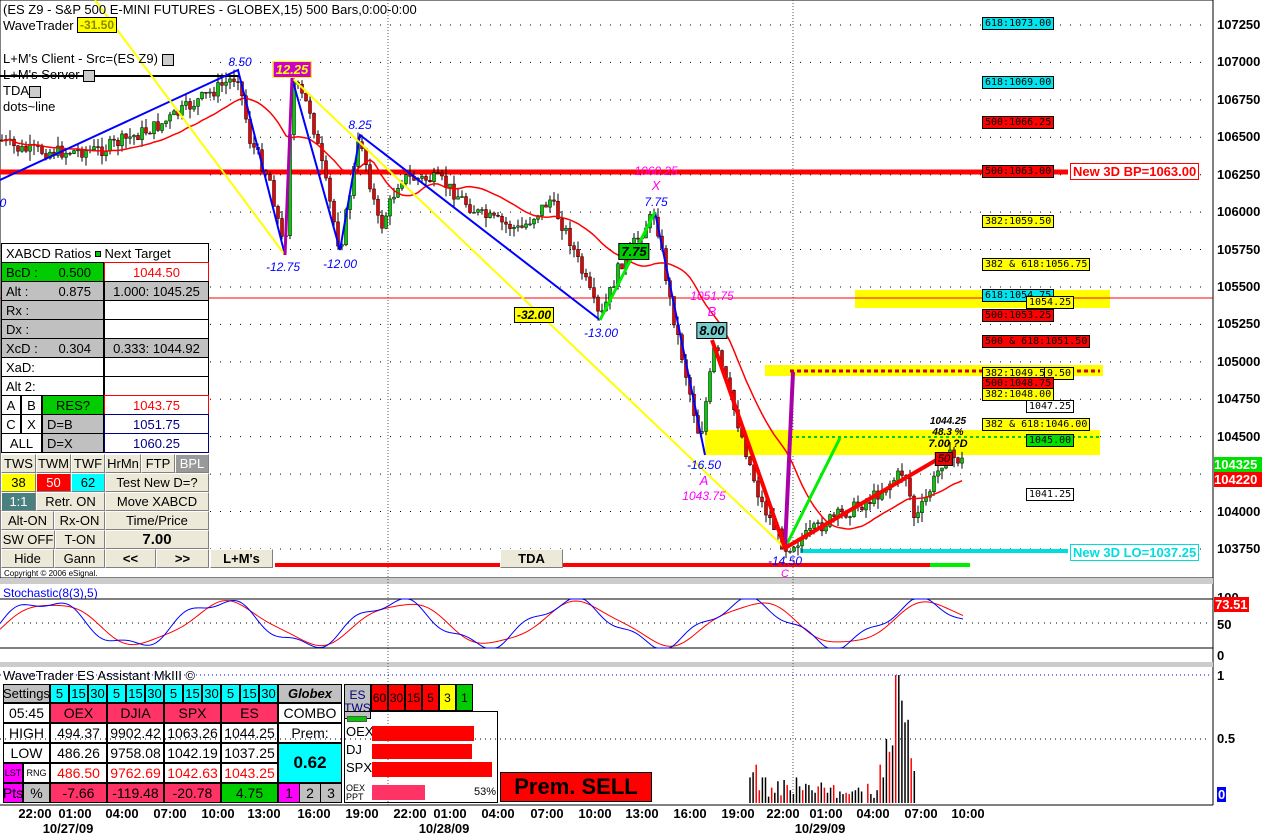 The image size is (1262, 837). Describe the element at coordinates (531, 558) in the screenshot. I see `tda-button: TDA` at that location.